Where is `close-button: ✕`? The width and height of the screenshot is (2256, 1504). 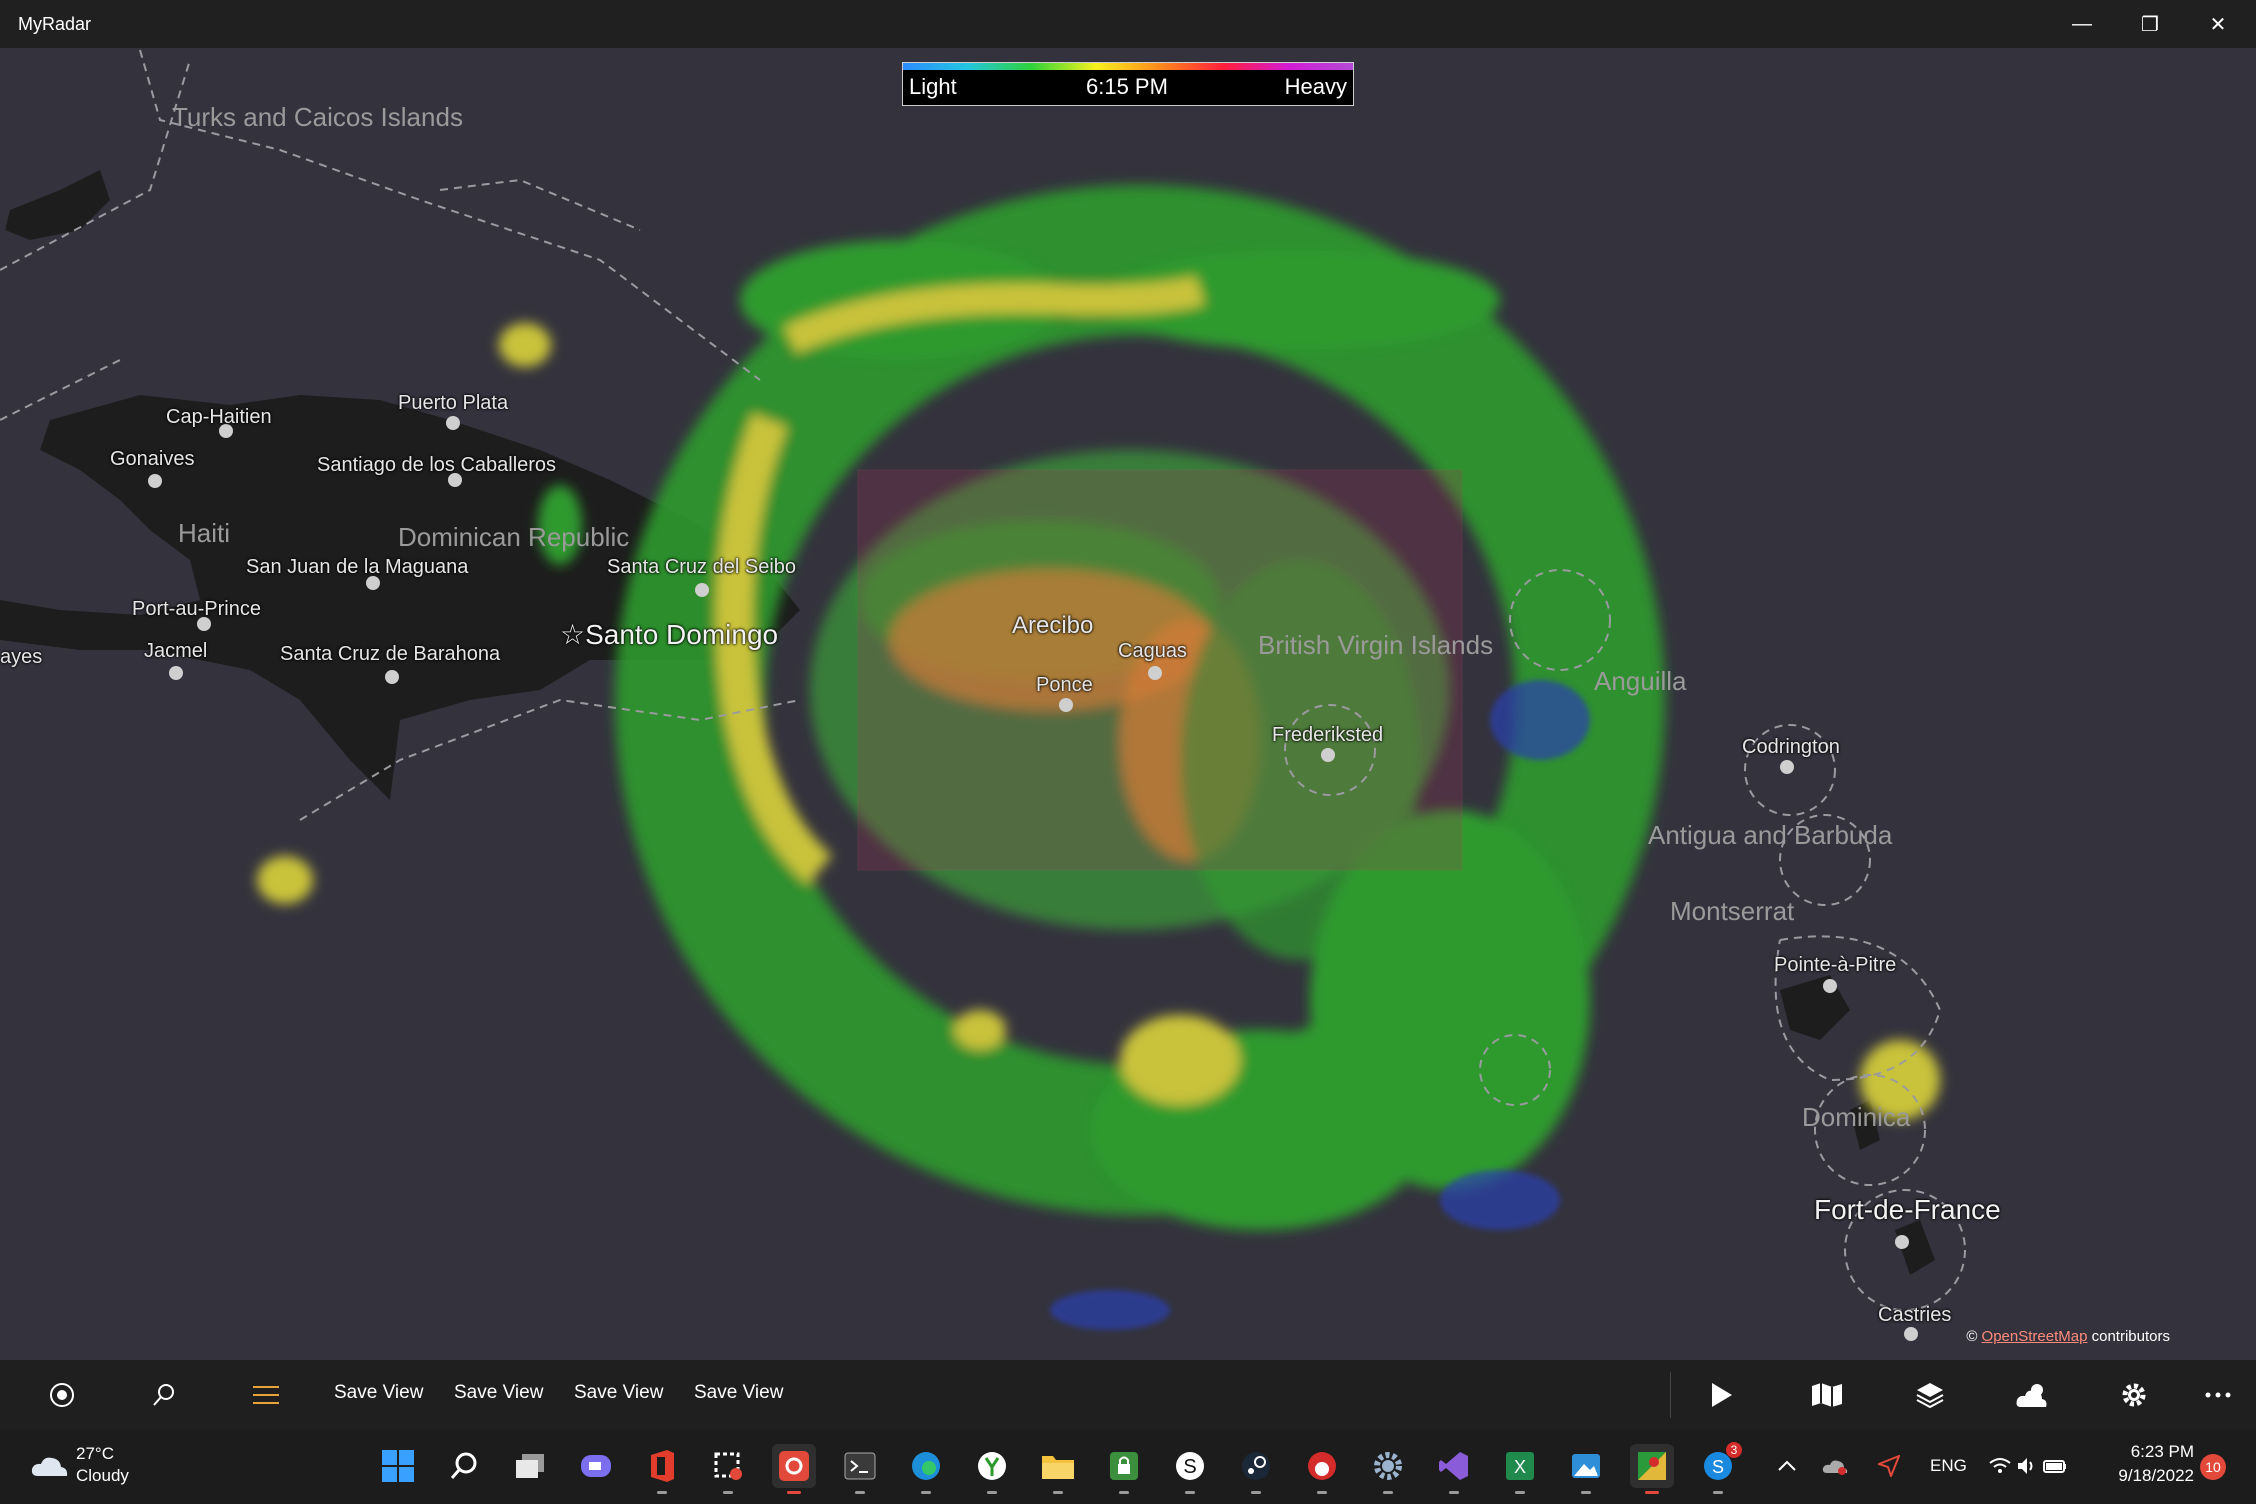 close-button: ✕ is located at coordinates (2218, 24).